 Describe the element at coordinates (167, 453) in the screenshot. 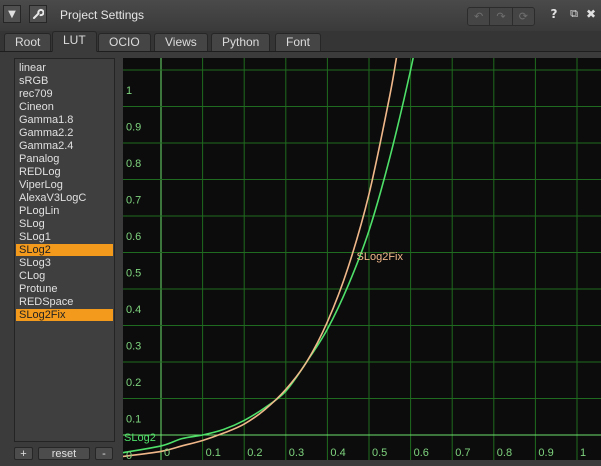

I see `x-tick-label: 0` at that location.